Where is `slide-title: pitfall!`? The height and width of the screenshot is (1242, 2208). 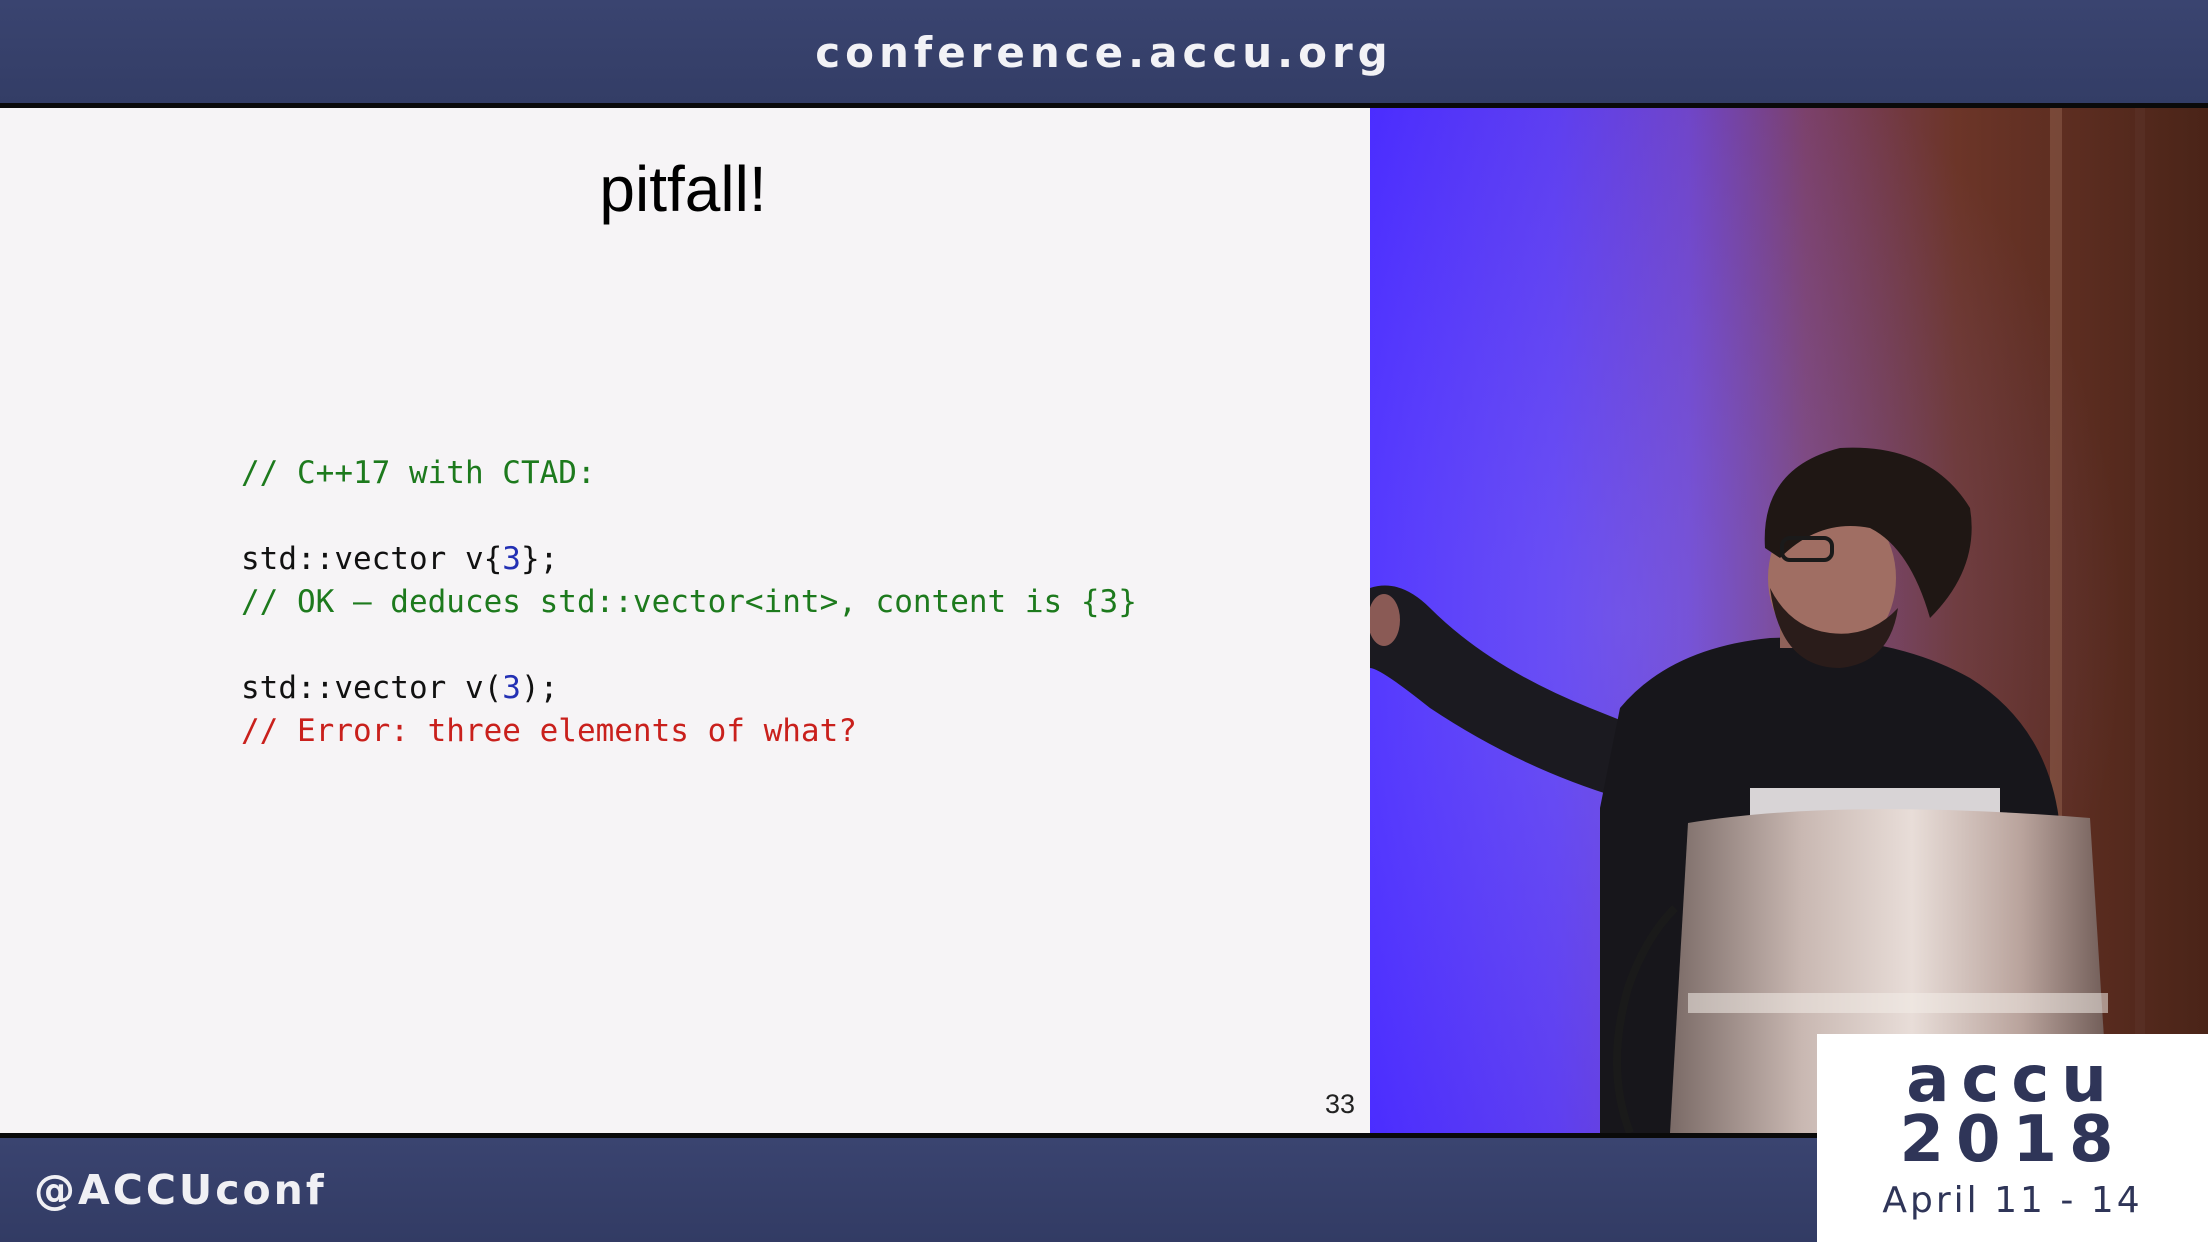
slide-title: pitfall! is located at coordinates (683, 189).